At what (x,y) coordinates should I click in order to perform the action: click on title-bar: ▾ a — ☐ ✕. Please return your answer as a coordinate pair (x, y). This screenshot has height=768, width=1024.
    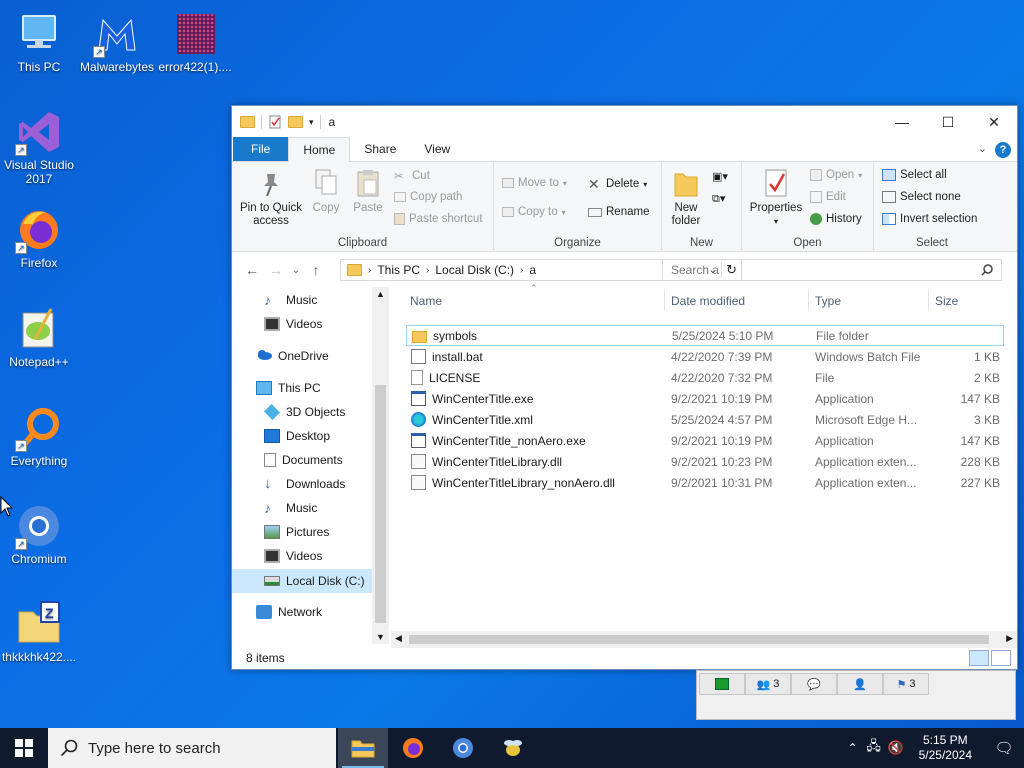
    Looking at the image, I should click on (624, 122).